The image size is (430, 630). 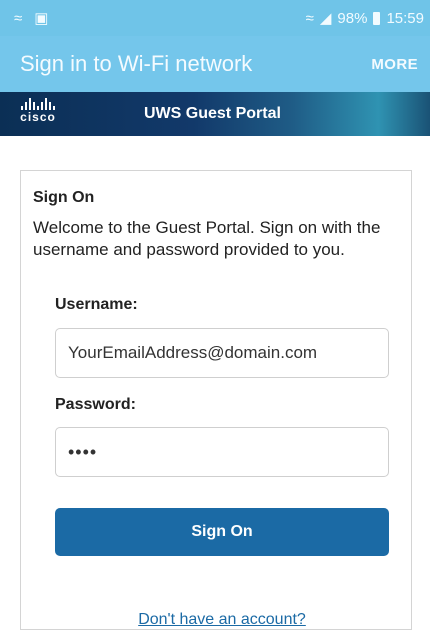 What do you see at coordinates (136, 63) in the screenshot?
I see `app-title: Sign in to Wi-Fi network` at bounding box center [136, 63].